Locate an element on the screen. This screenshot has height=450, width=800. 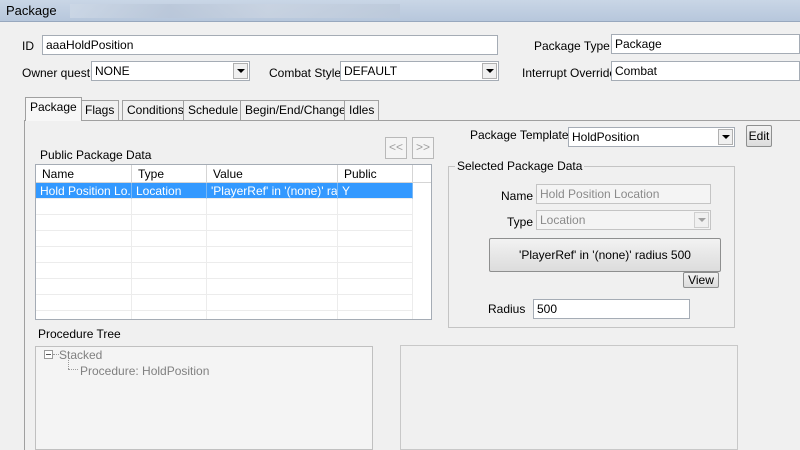
edit-button: Edit is located at coordinates (759, 136).